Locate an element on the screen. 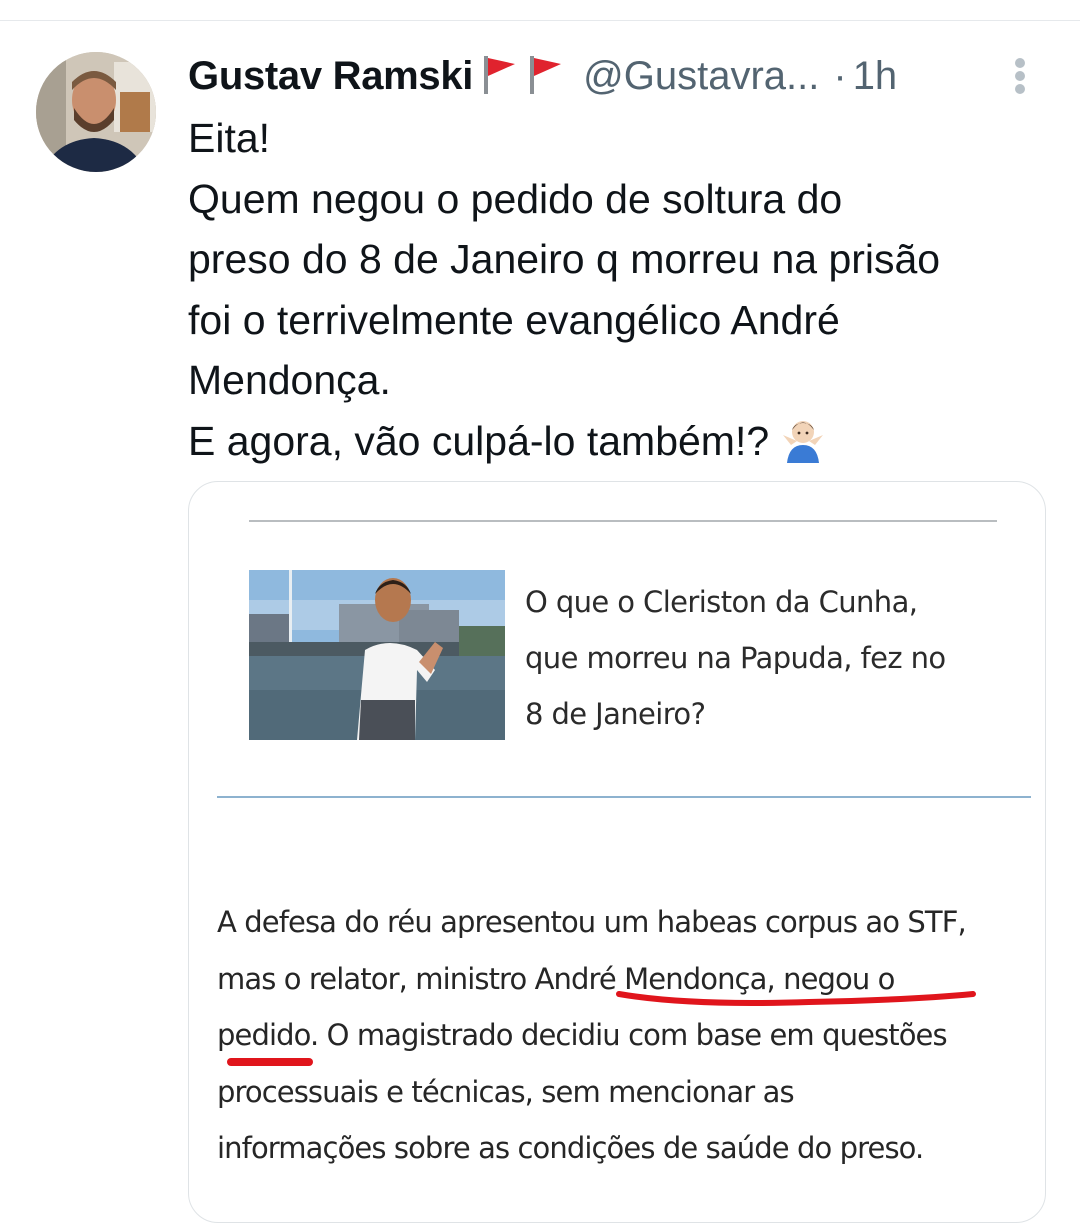 This screenshot has width=1080, height=1223. tweet-line: Mendonça. is located at coordinates (289, 380).